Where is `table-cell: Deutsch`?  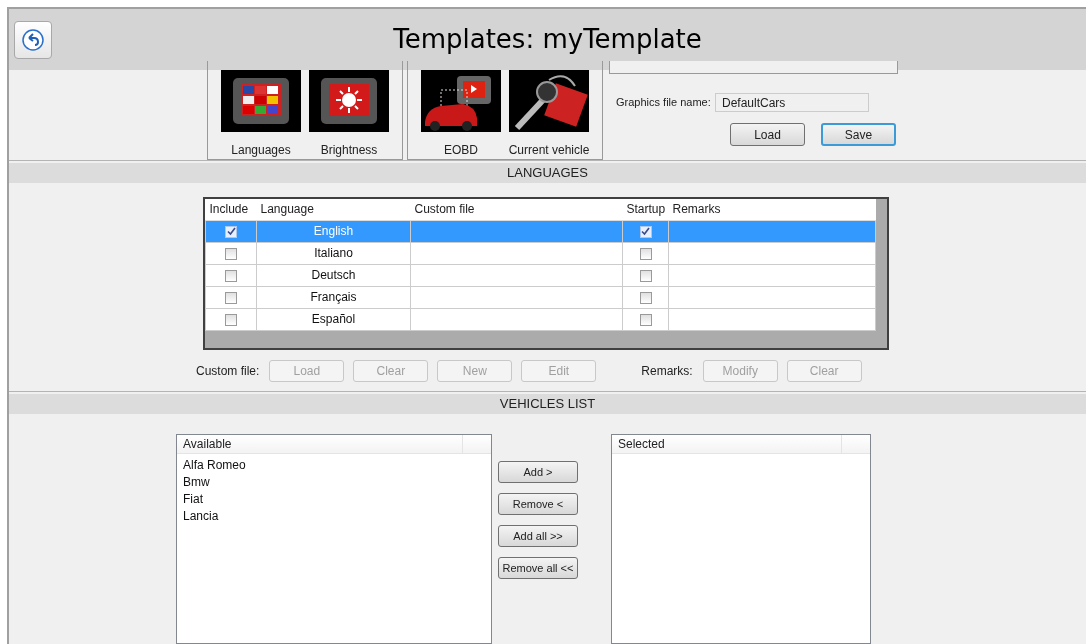
table-cell: Deutsch is located at coordinates (333, 275).